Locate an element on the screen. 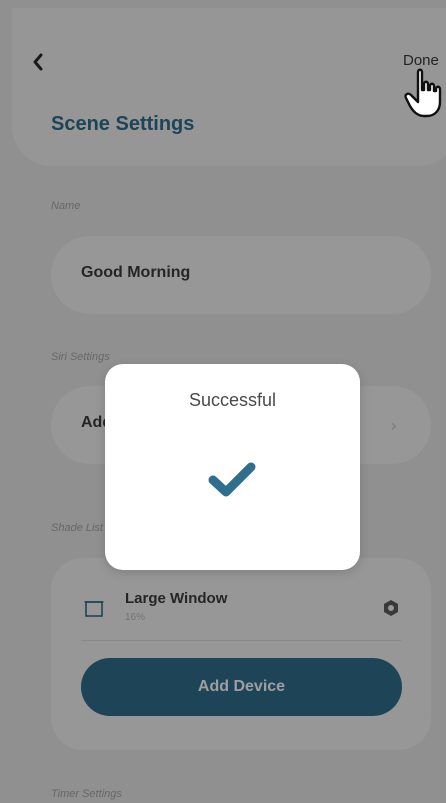 The width and height of the screenshot is (446, 803). success-dialog: Successful is located at coordinates (232, 467).